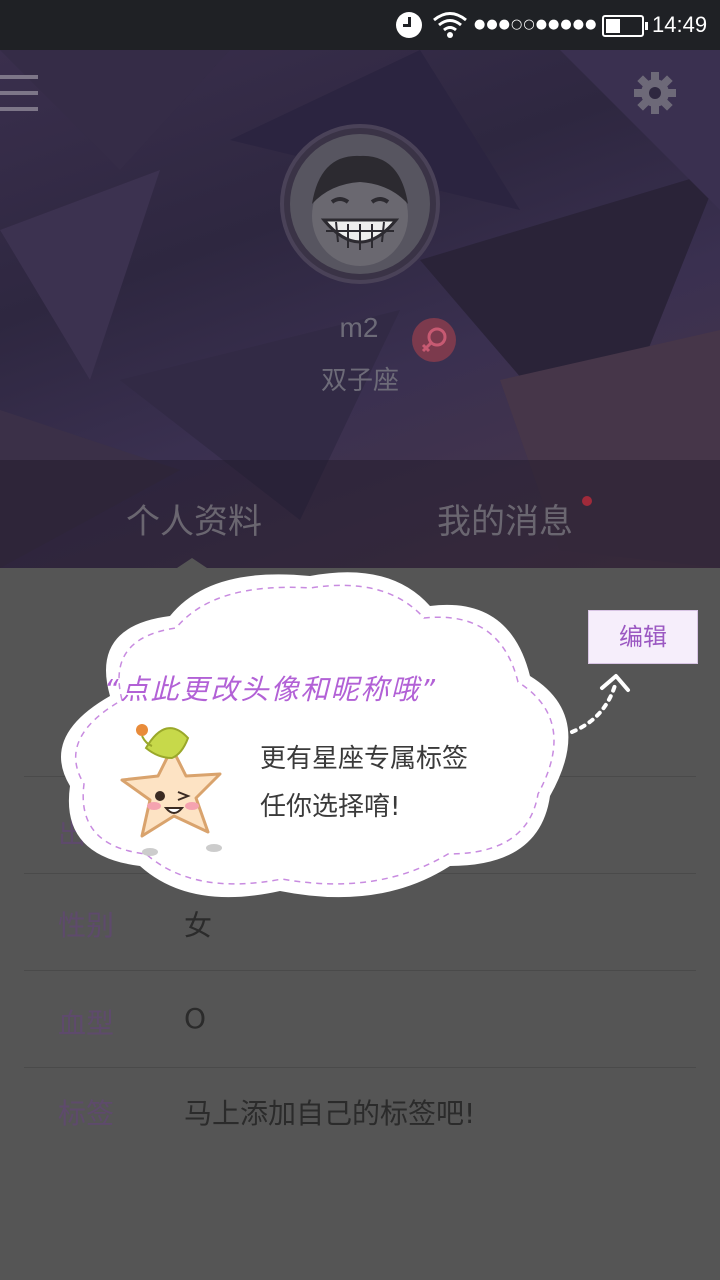  Describe the element at coordinates (330, 807) in the screenshot. I see `tooltip-line-2: 任你选择唷!` at that location.